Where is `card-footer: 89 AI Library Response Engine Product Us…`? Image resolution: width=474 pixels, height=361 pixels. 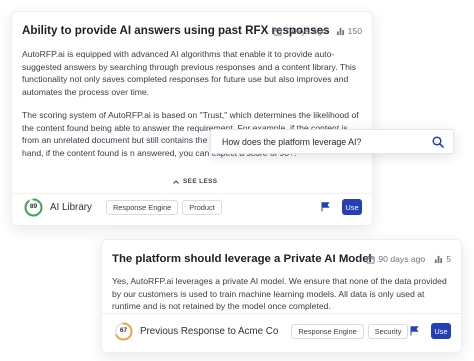
card-footer: 89 AI Library Response Engine Product Us… is located at coordinates (193, 207).